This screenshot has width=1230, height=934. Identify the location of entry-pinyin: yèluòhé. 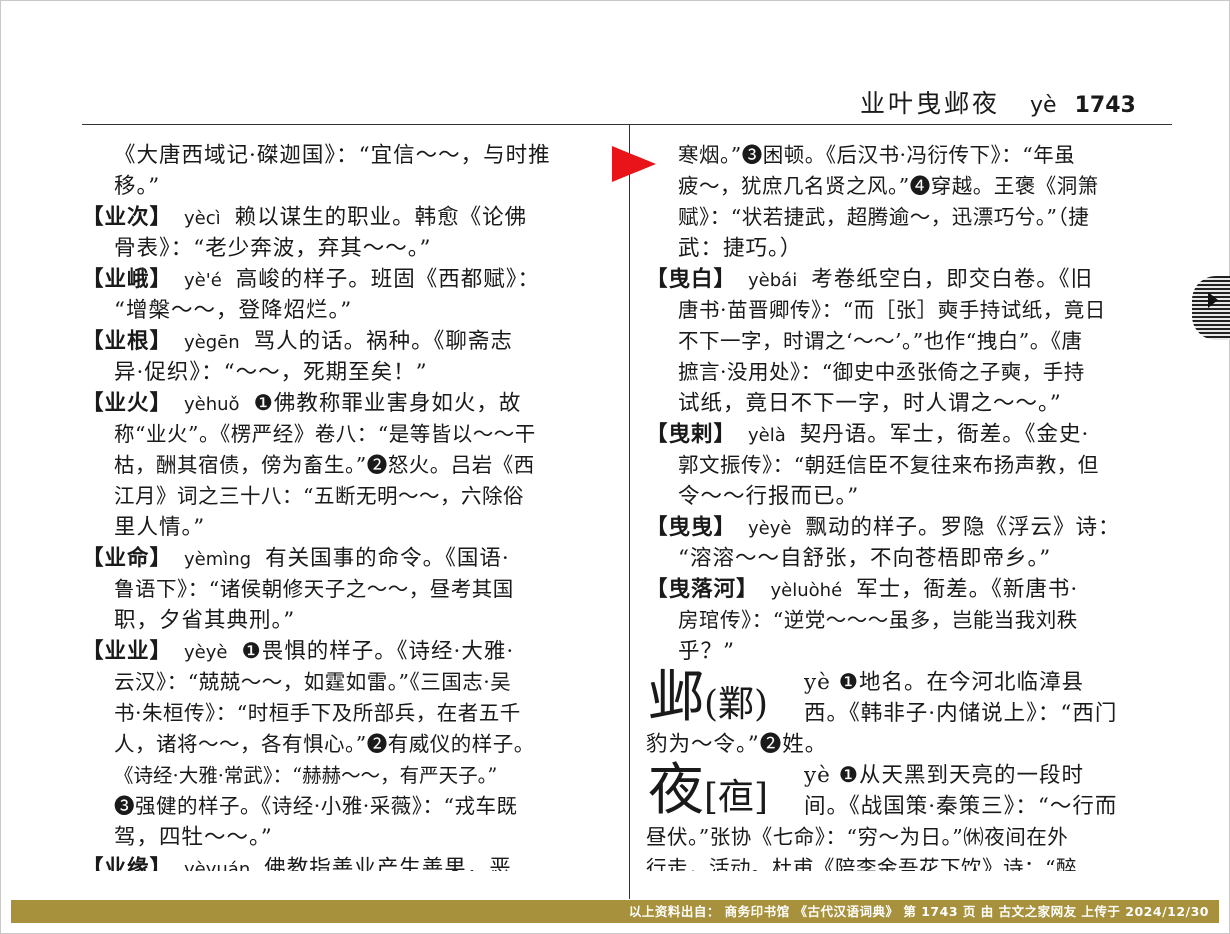
(806, 590).